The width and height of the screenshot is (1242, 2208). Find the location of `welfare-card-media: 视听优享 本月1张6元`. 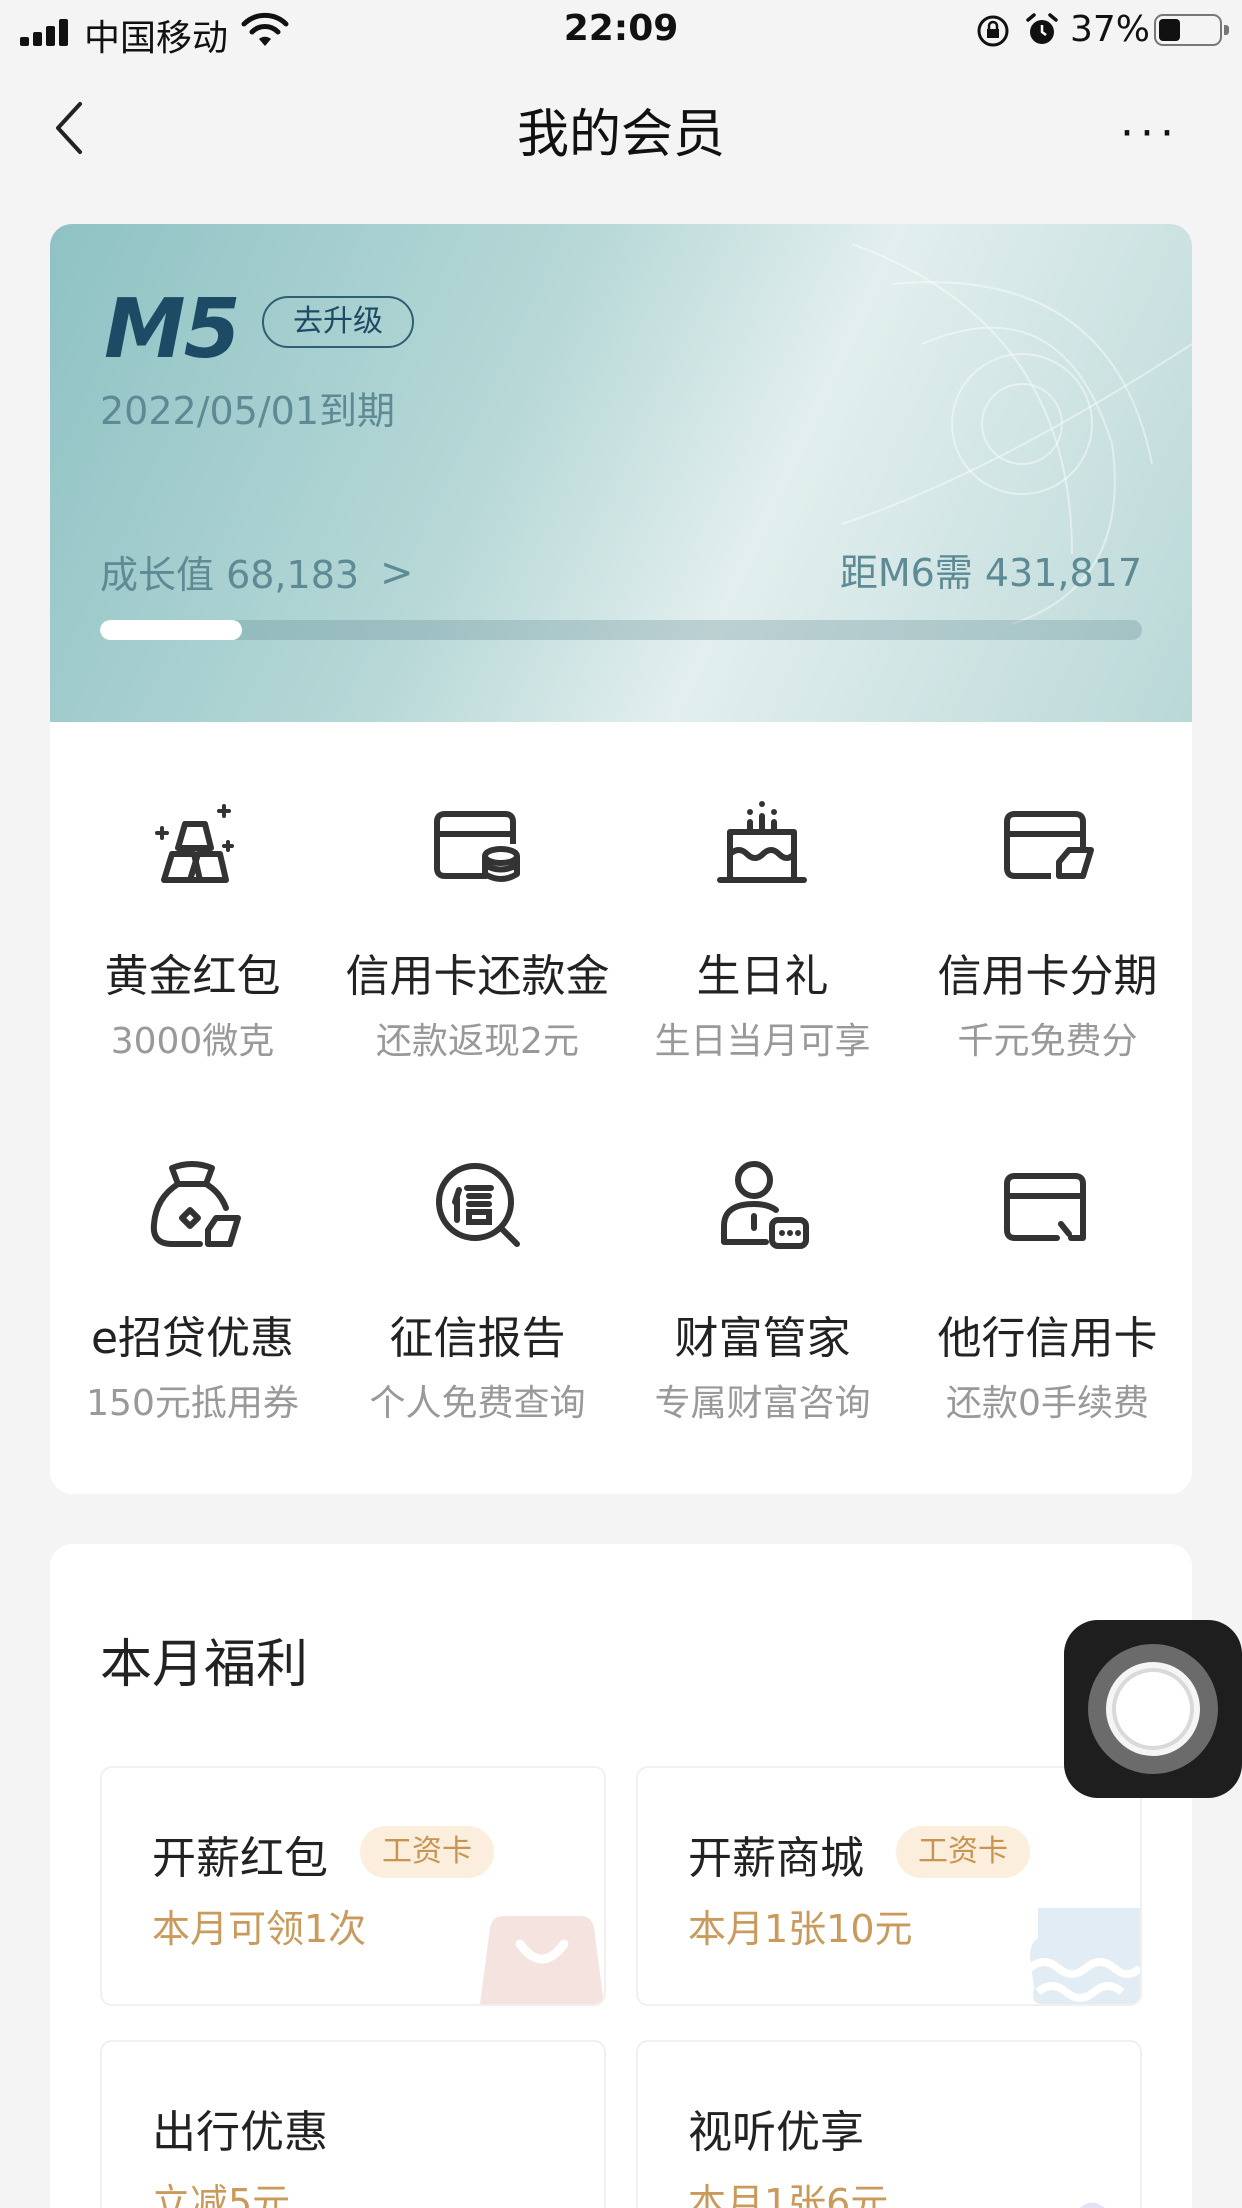

welfare-card-media: 视听优享 本月1张6元 is located at coordinates (889, 2124).